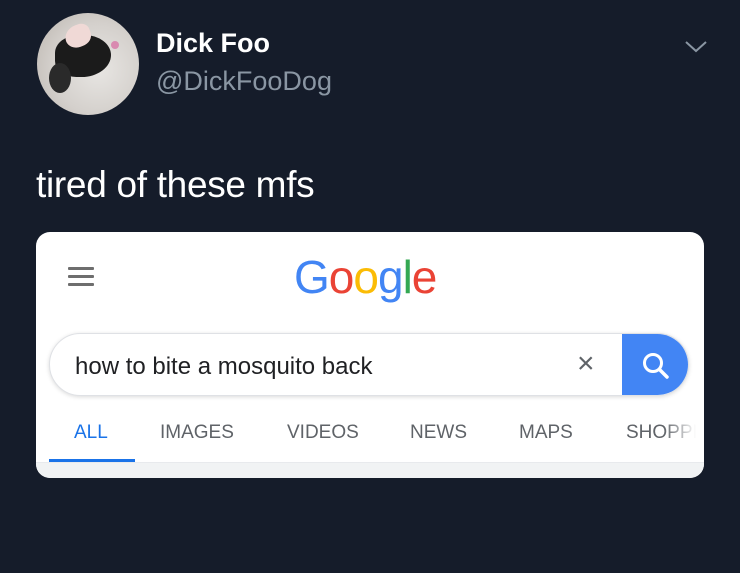 The width and height of the screenshot is (740, 573). Describe the element at coordinates (60, 78) in the screenshot. I see `avatar-fur-dark` at that location.